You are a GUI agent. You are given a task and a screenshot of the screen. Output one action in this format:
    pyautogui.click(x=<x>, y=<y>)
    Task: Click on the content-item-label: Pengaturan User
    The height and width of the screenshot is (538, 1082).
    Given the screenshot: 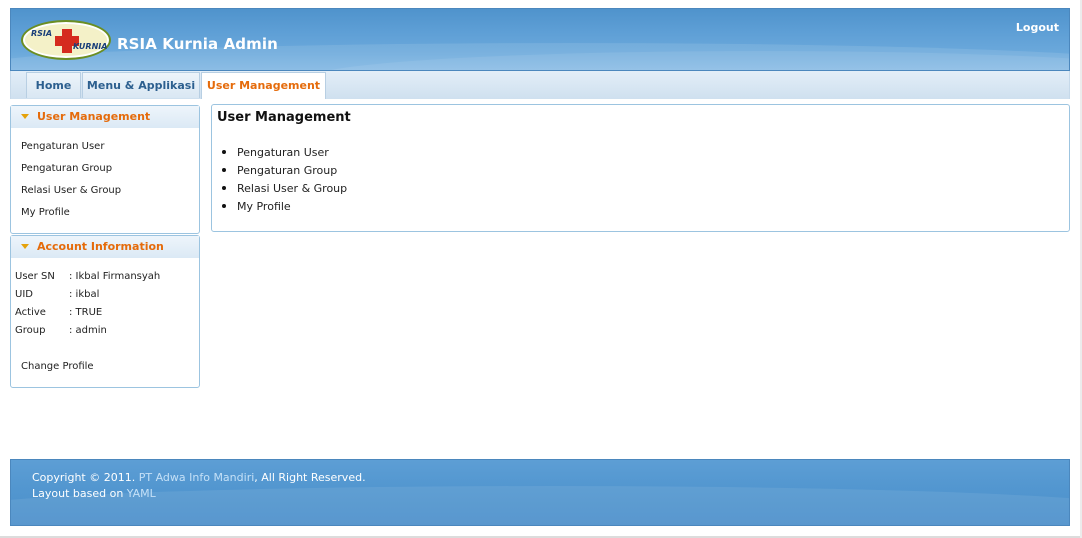 What is the action you would take?
    pyautogui.click(x=283, y=152)
    